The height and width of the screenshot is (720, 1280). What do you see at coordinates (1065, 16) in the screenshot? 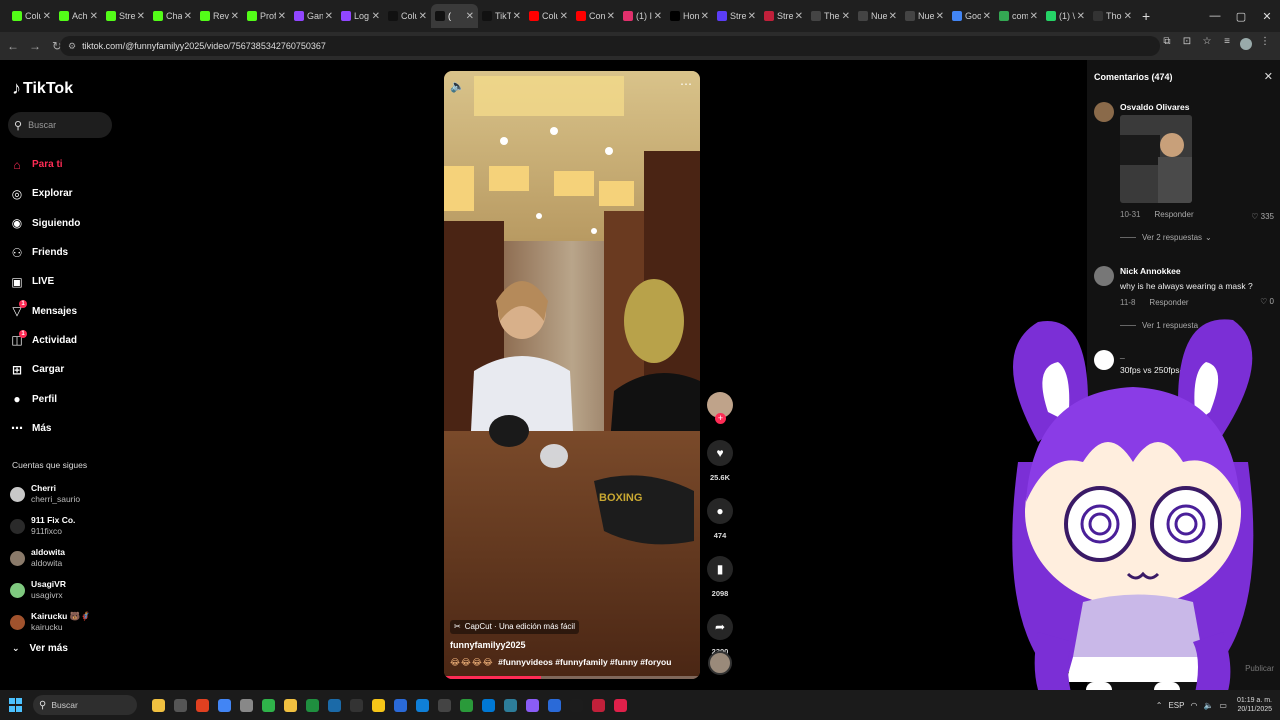
I see `browser-tab: (1) \ ✕` at bounding box center [1065, 16].